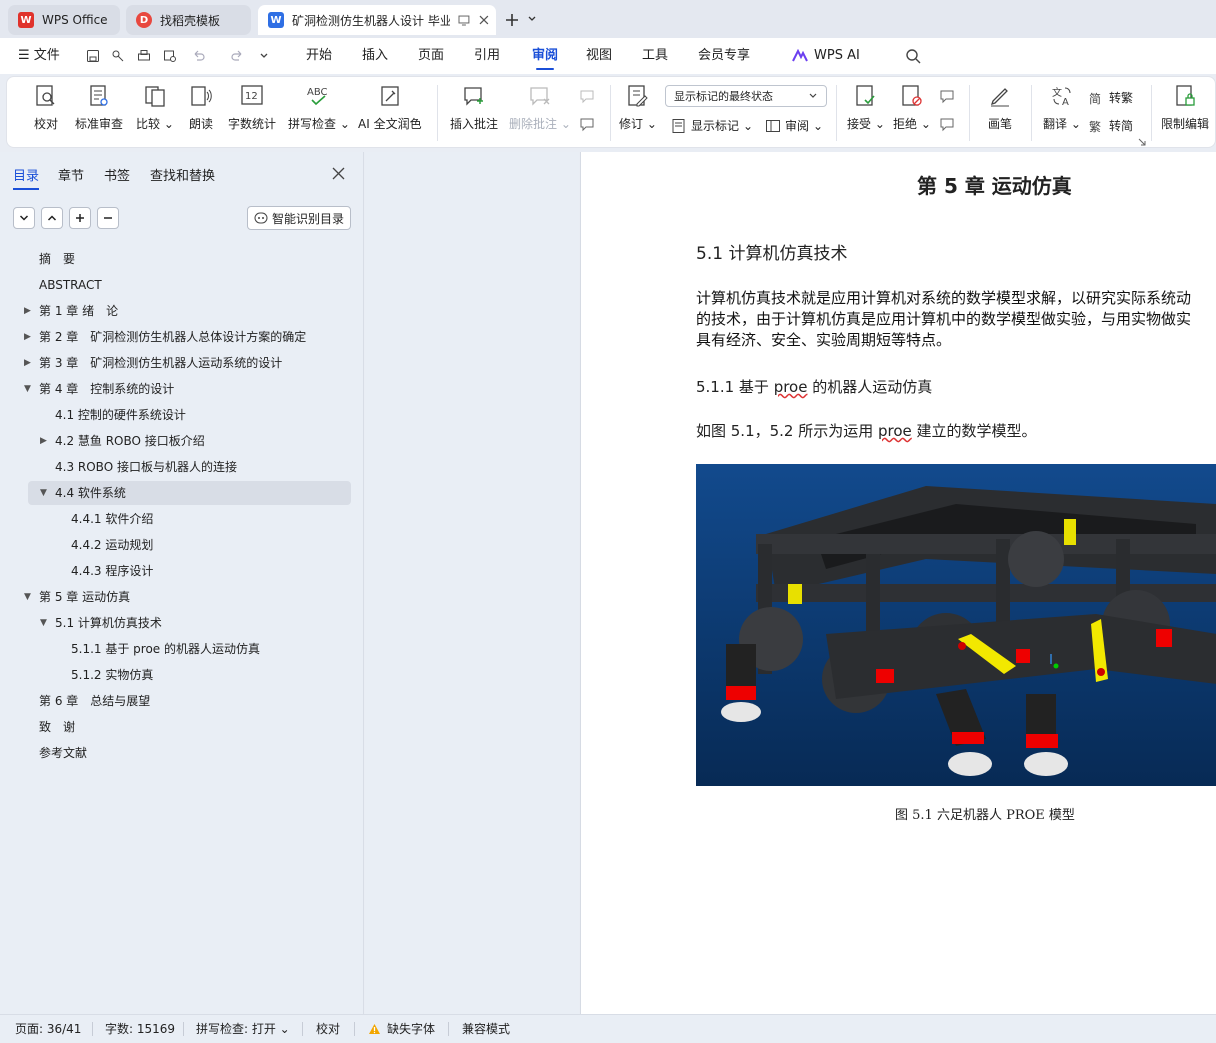 This screenshot has height=1043, width=1216. I want to click on toc-item: ▼ 5.1 计算机仿真技术, so click(182, 623).